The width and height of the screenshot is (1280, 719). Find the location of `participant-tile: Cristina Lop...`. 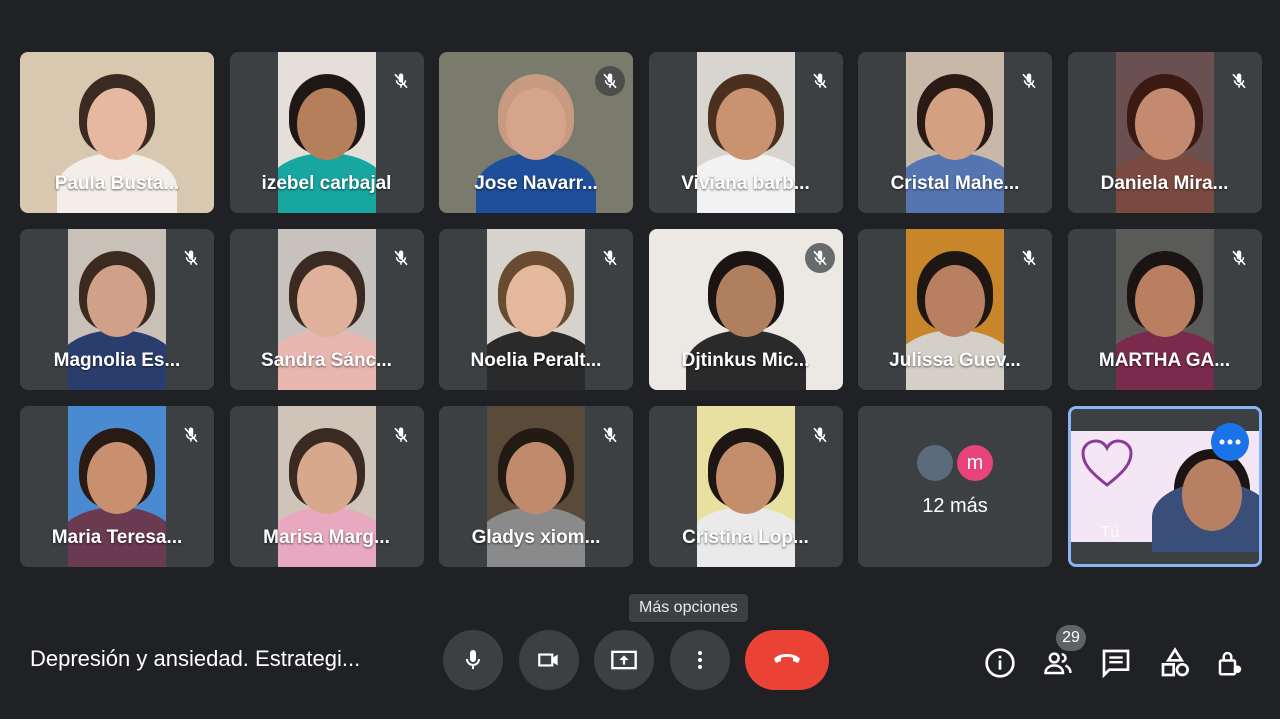

participant-tile: Cristina Lop... is located at coordinates (745, 486).